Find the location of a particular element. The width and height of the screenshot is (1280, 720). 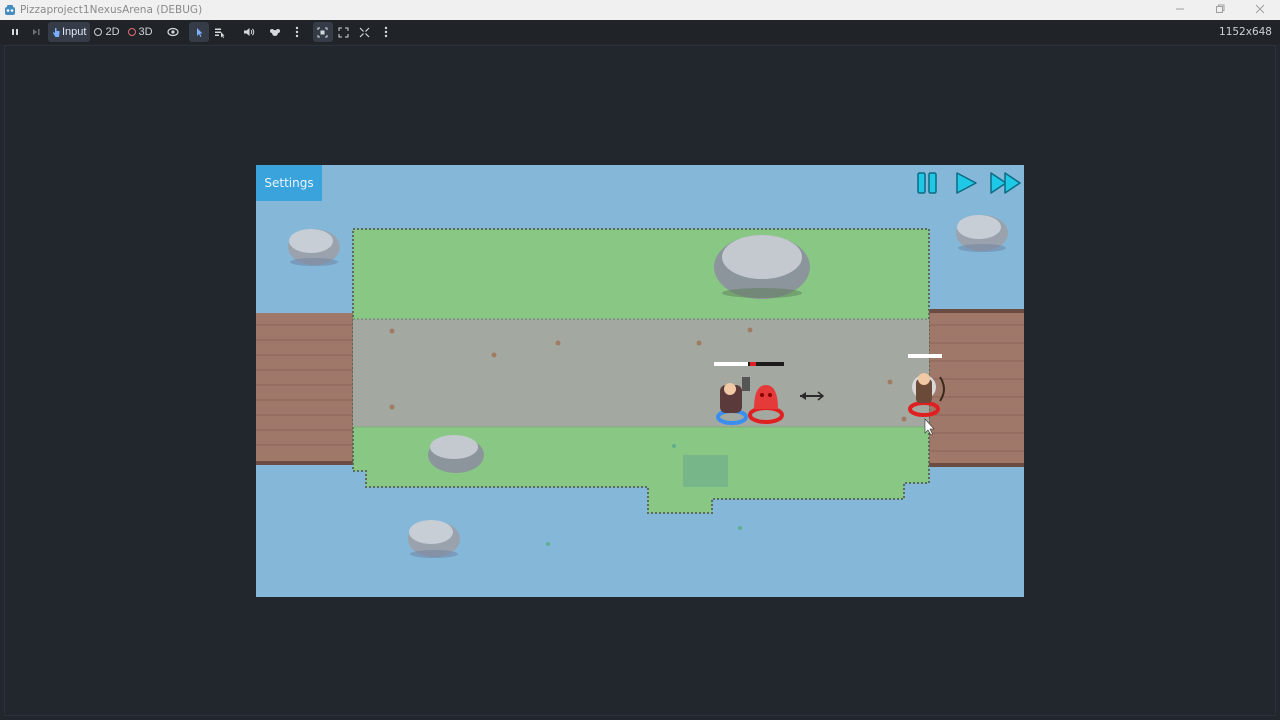

speaker-icon is located at coordinates (249, 32).